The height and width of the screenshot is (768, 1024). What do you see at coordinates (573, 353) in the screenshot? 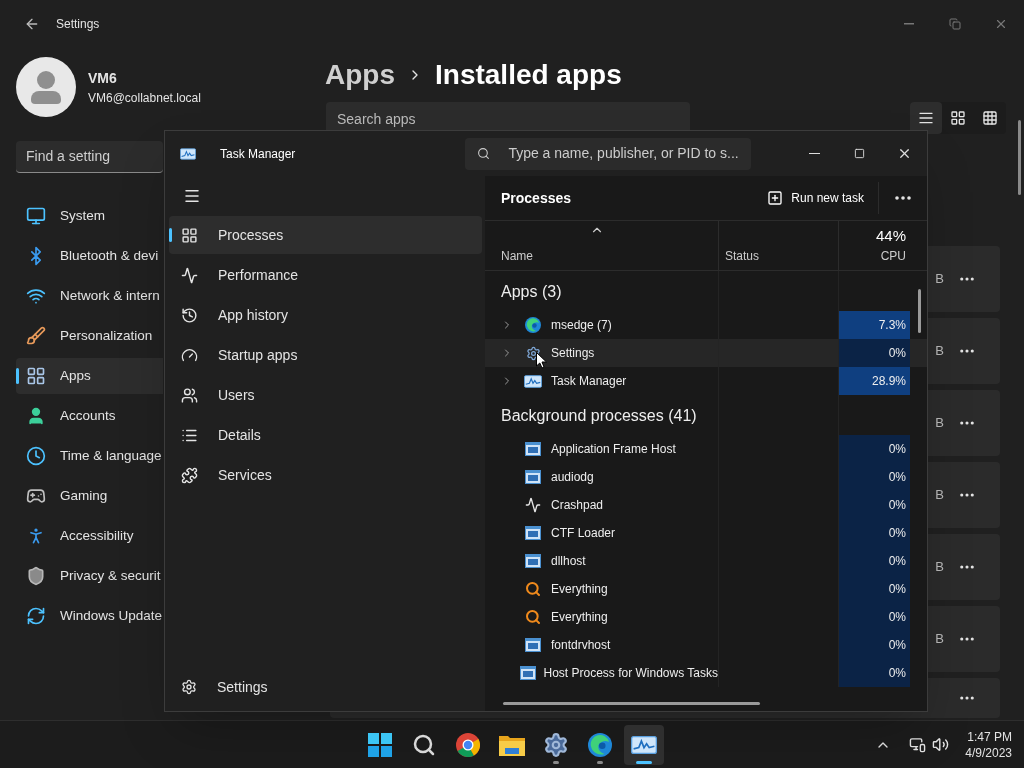
I see `process-name: Settings` at bounding box center [573, 353].